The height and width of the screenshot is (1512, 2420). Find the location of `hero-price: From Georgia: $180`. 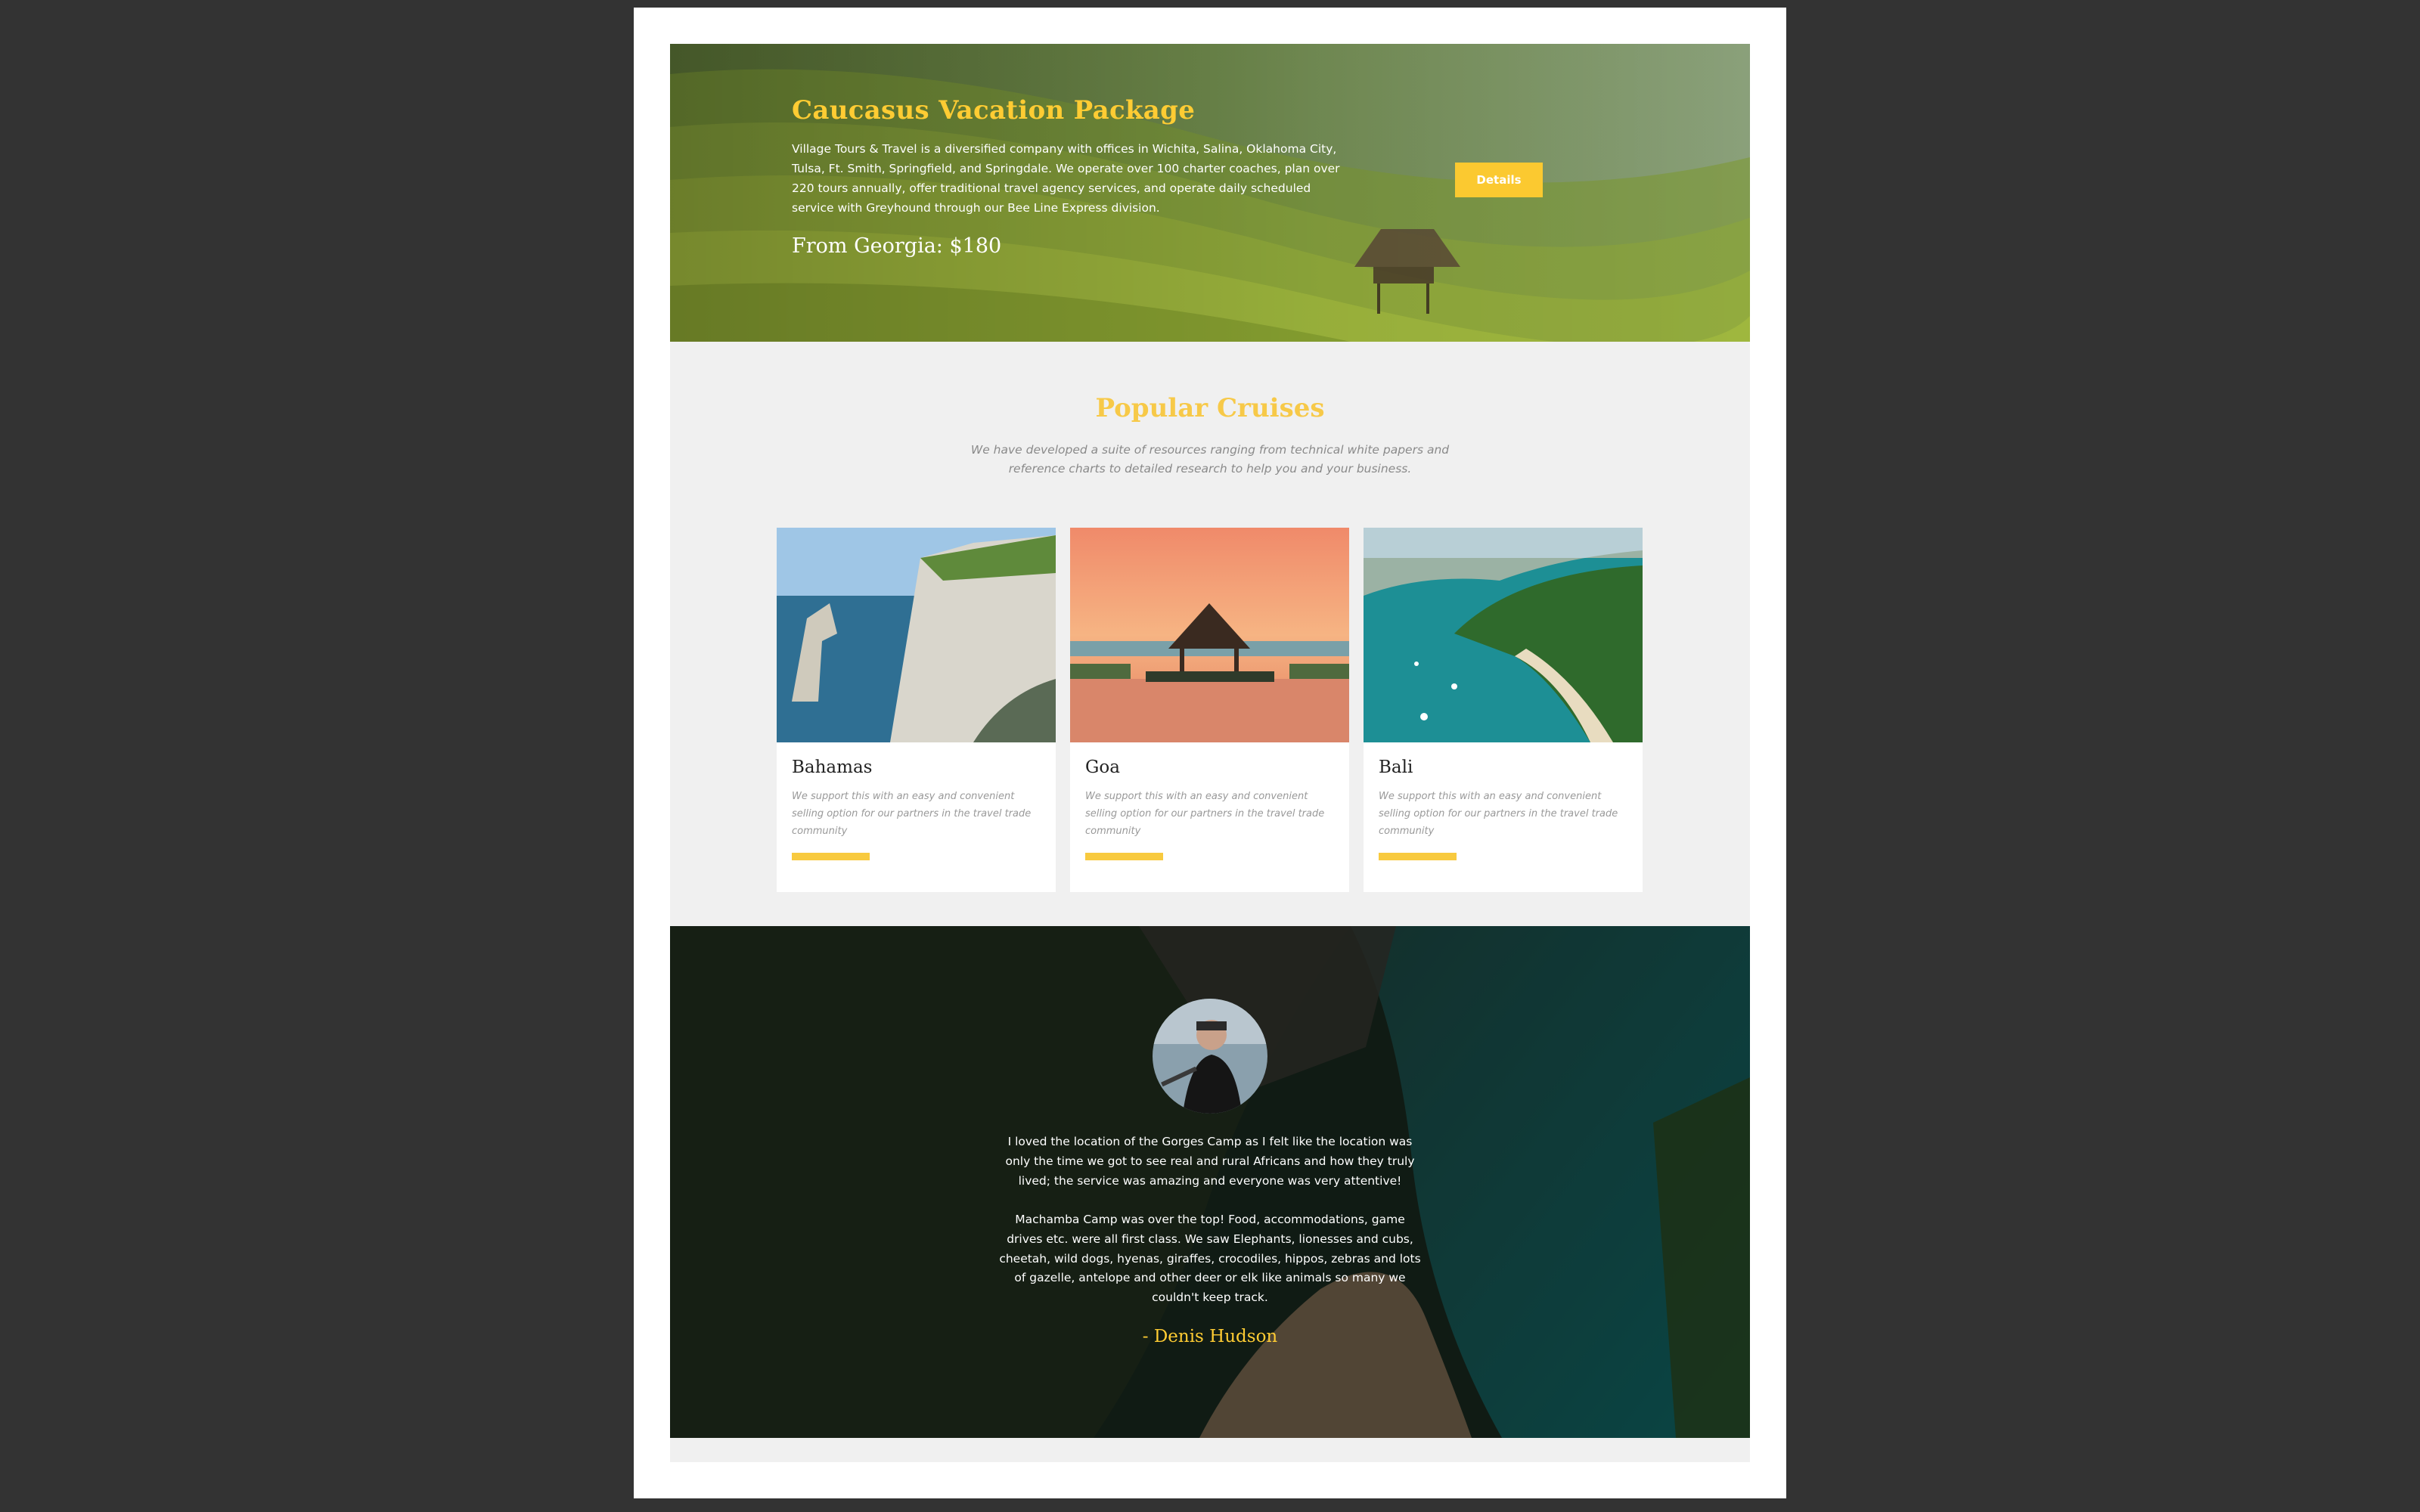

hero-price: From Georgia: $180 is located at coordinates (897, 246).